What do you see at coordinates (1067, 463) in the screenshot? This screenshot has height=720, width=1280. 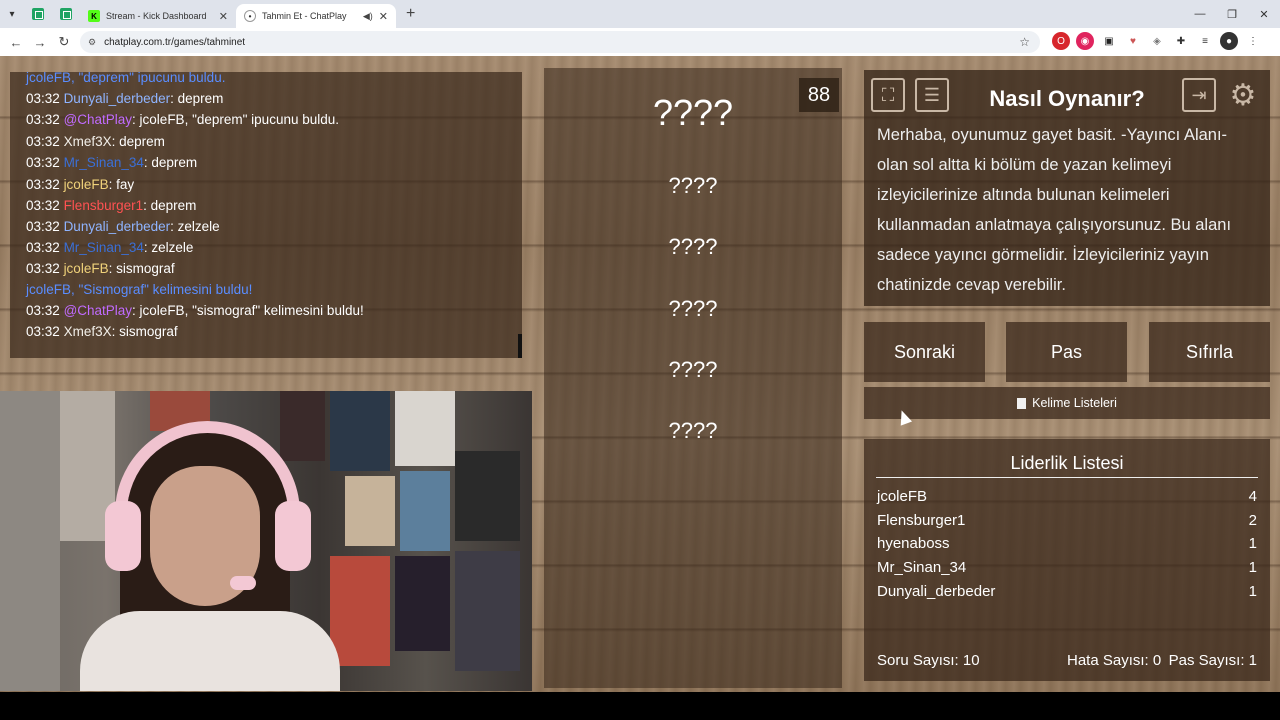 I see `leaderboard-title: Liderlik Listesi` at bounding box center [1067, 463].